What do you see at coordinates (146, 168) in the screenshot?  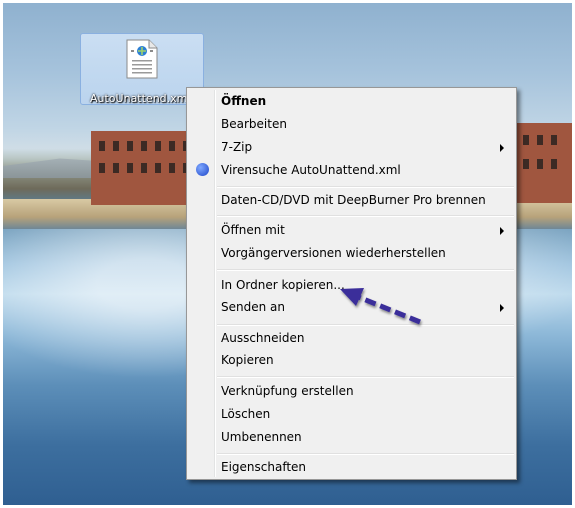 I see `background-hotel-left` at bounding box center [146, 168].